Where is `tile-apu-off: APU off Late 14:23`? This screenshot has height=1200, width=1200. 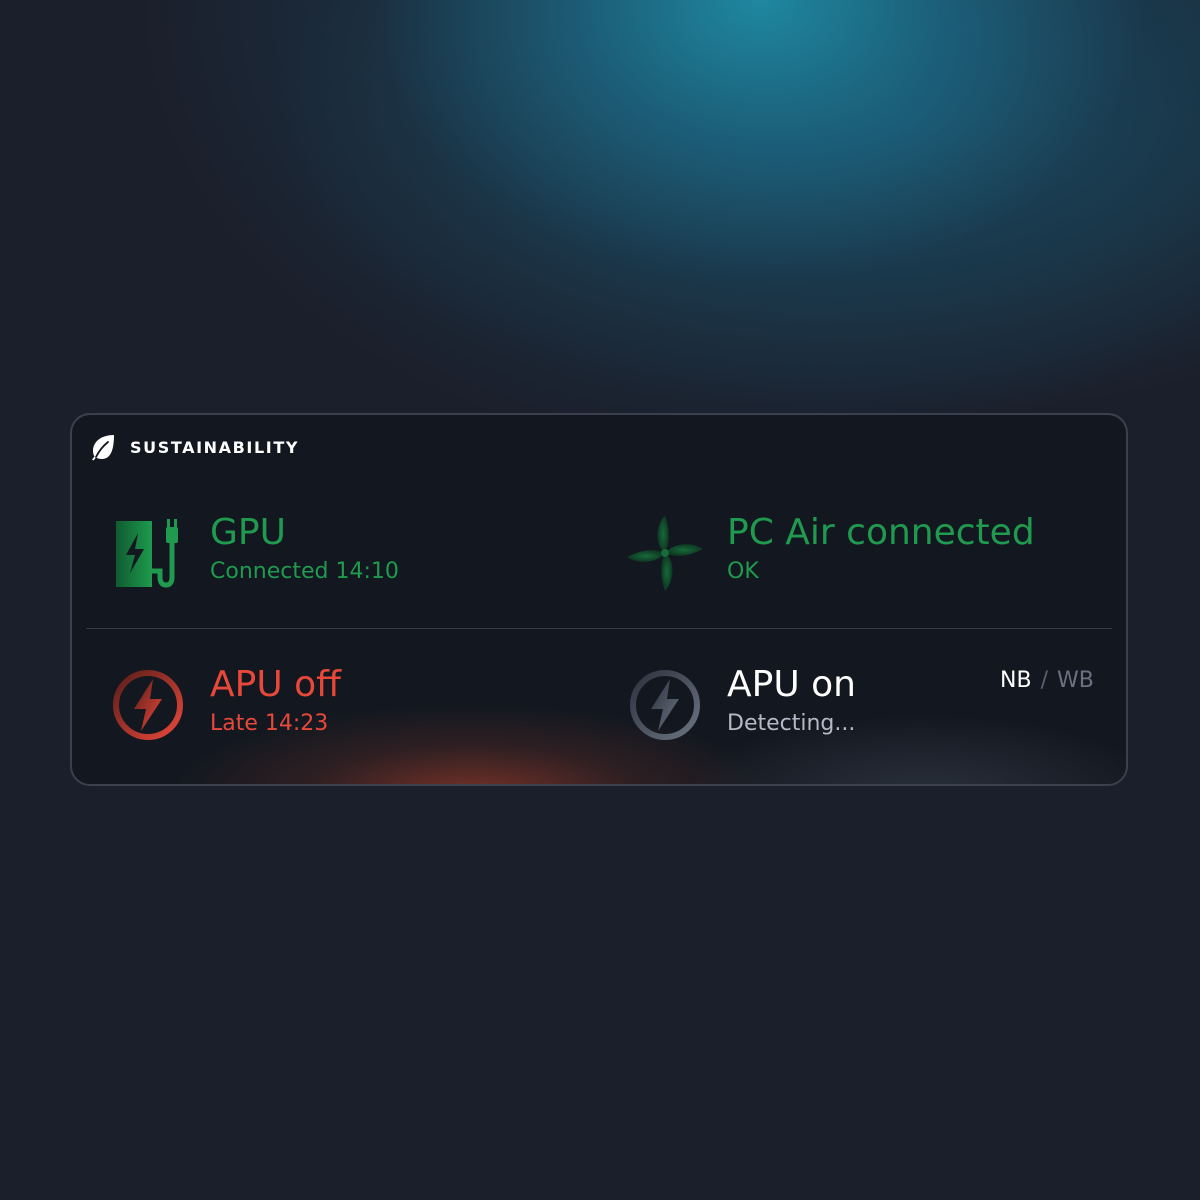
tile-apu-off: APU off Late 14:23 is located at coordinates (224, 705).